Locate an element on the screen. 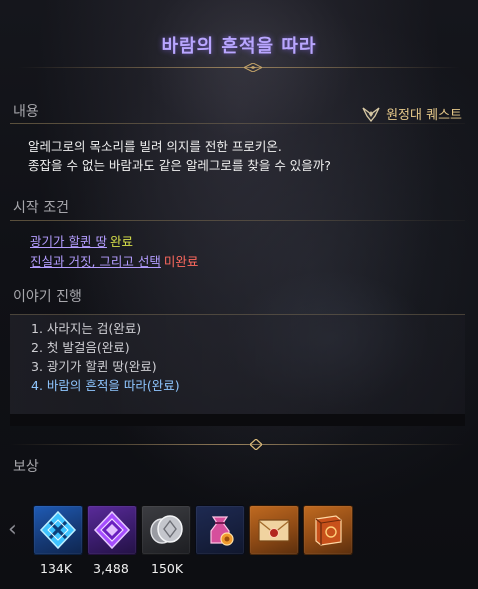  start-condition-item: 진실과 거짓, 그리고 선택 미완료 is located at coordinates (114, 262).